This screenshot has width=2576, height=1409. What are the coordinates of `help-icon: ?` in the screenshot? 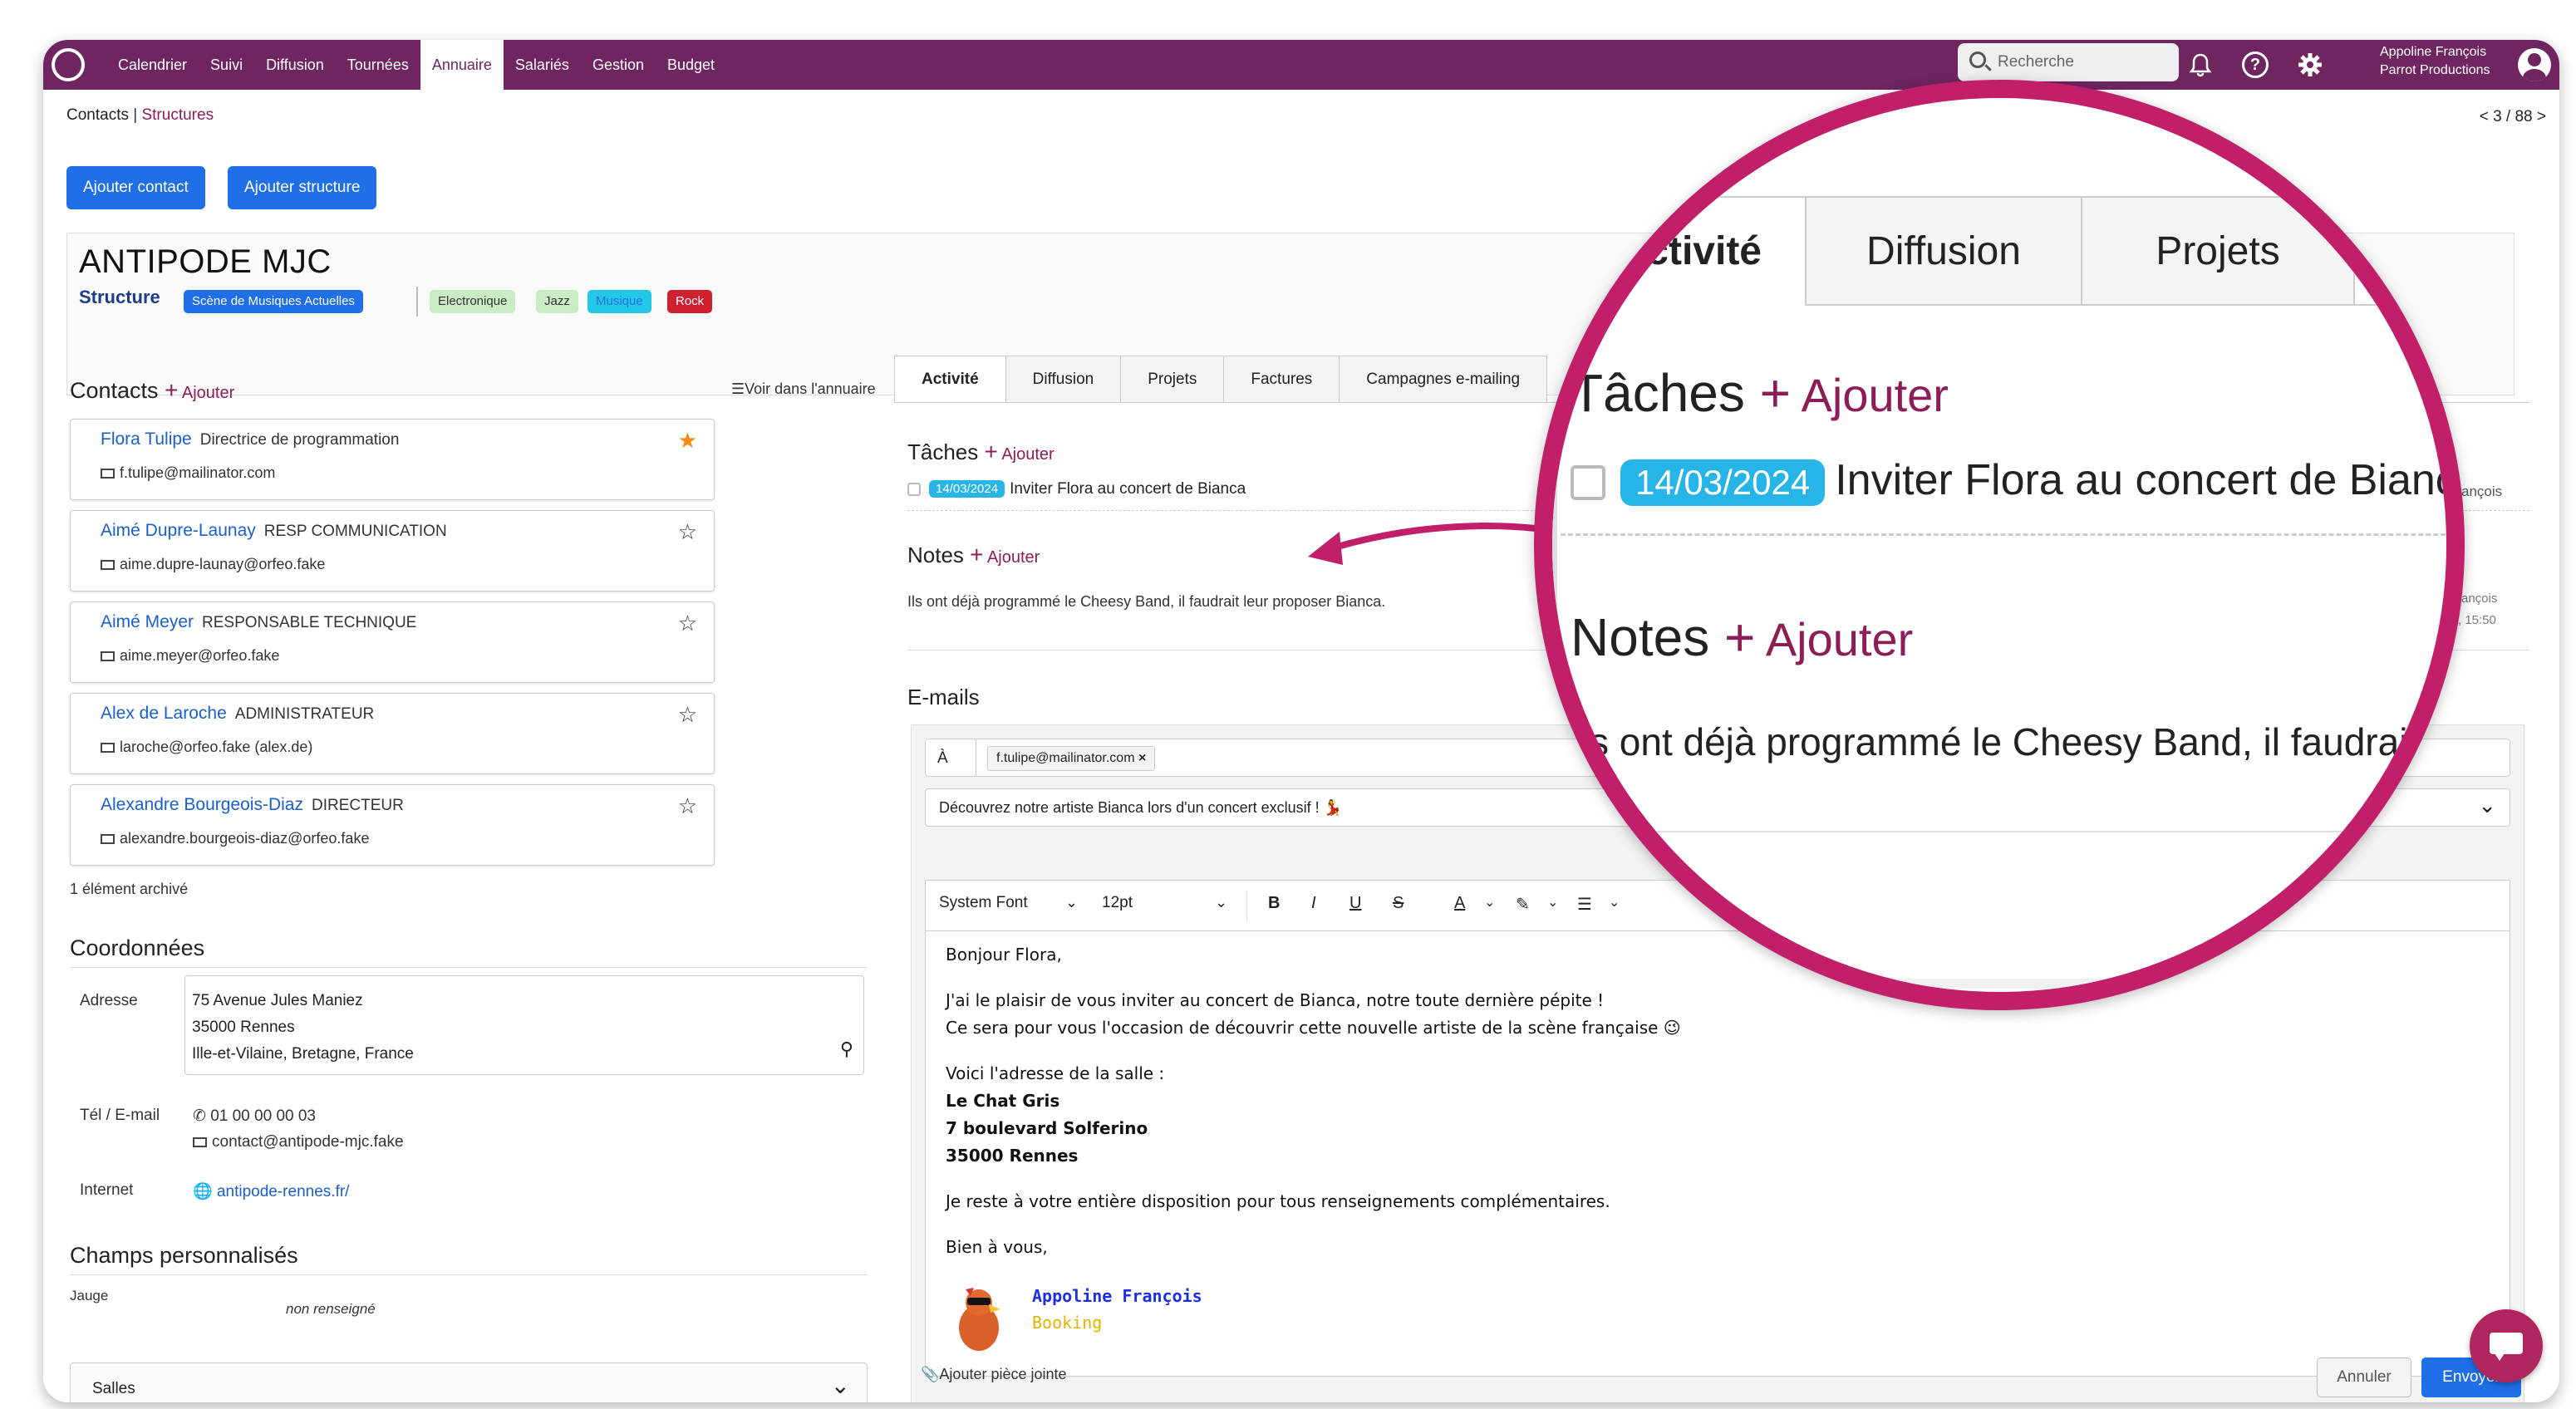 It's located at (2256, 65).